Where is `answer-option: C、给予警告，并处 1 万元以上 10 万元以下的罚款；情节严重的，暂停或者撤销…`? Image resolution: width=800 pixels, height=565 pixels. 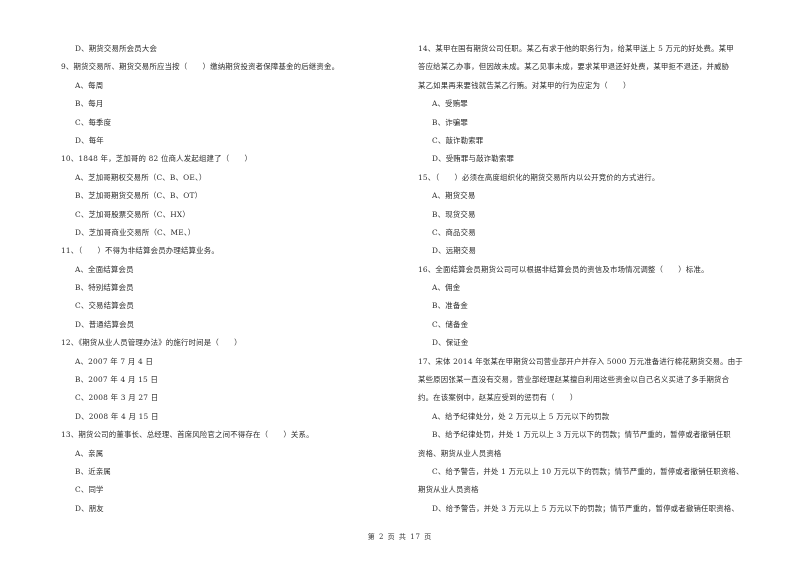
answer-option: C、给予警告，并处 1 万元以上 10 万元以下的罚款；情节严重的，暂停或者撤销… is located at coordinates (588, 471).